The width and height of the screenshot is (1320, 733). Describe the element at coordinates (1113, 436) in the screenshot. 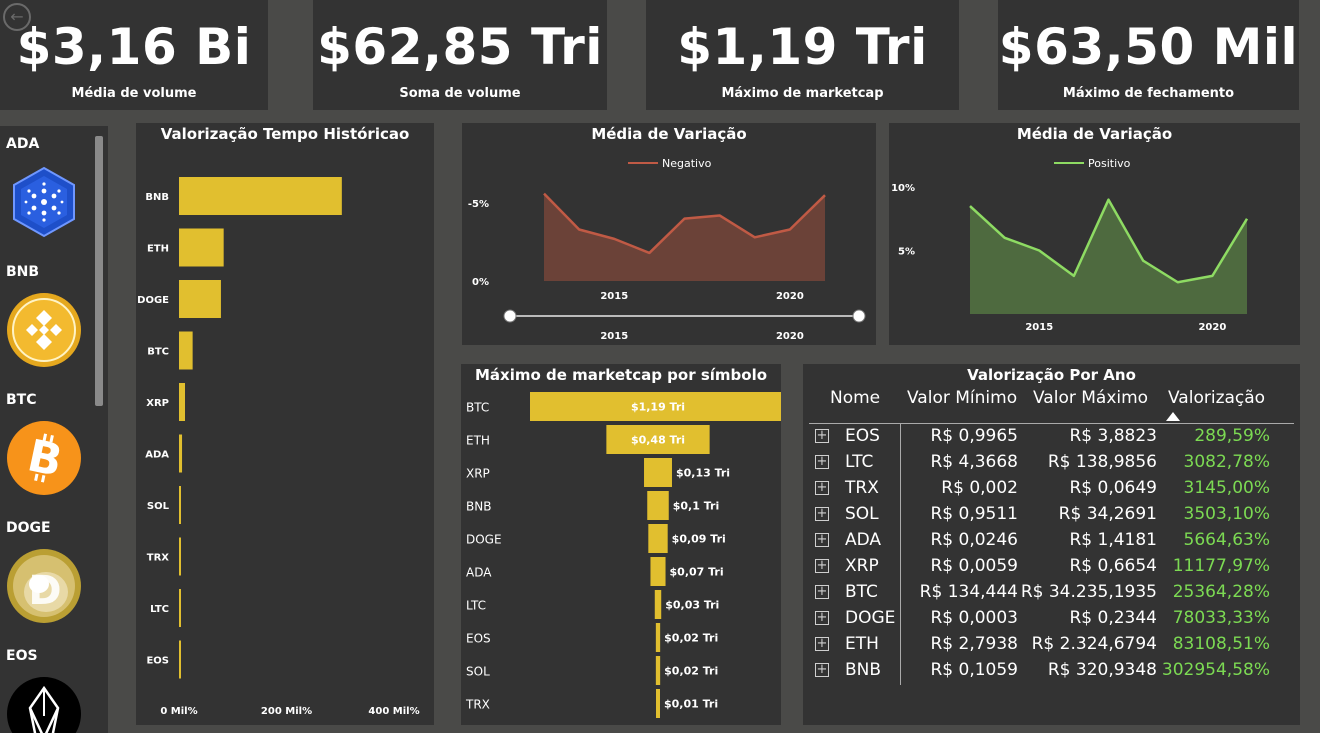

I see `cell-max-value: R$ 3,8823` at that location.